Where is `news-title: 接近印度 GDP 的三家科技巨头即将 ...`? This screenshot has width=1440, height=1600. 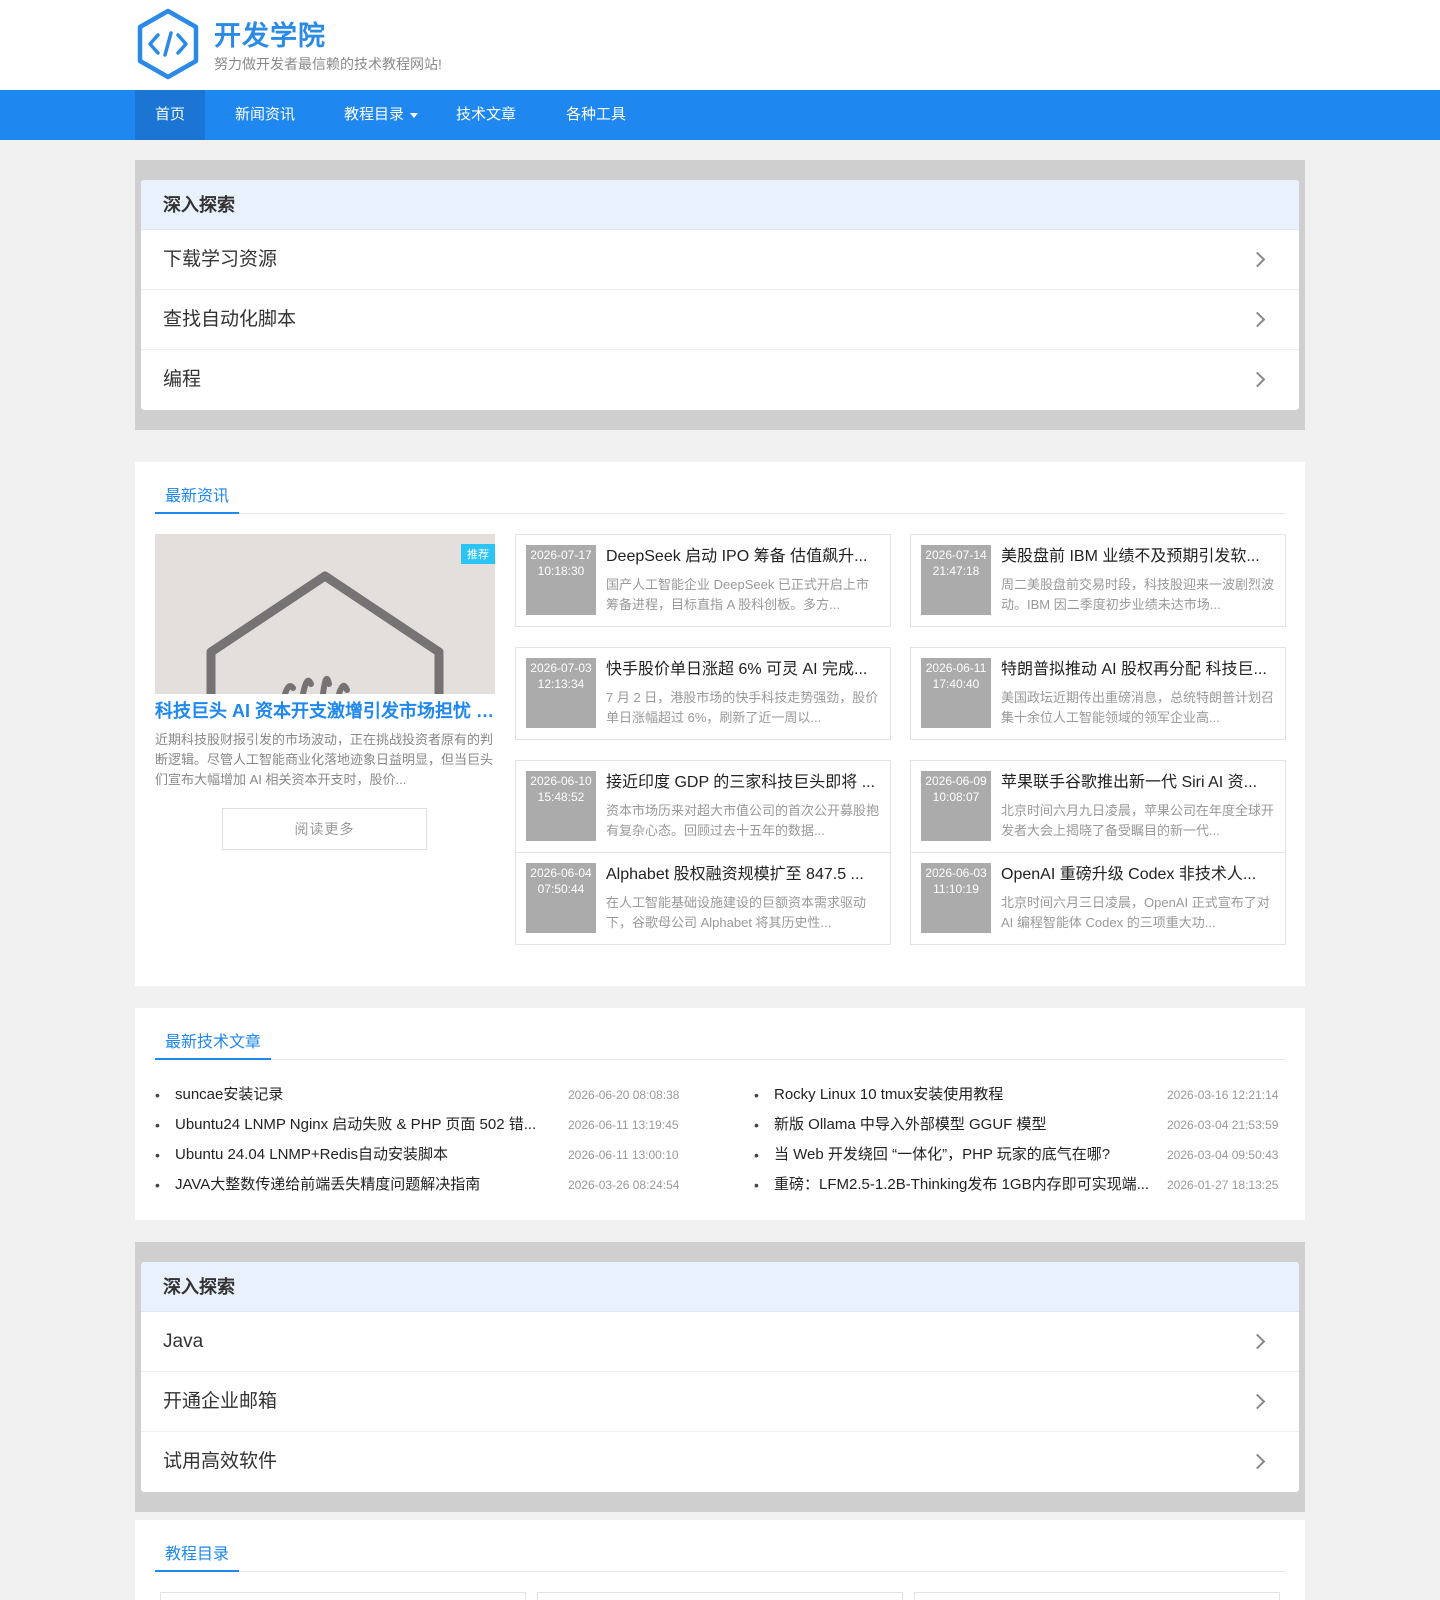 news-title: 接近印度 GDP 的三家科技巨头即将 ... is located at coordinates (743, 783).